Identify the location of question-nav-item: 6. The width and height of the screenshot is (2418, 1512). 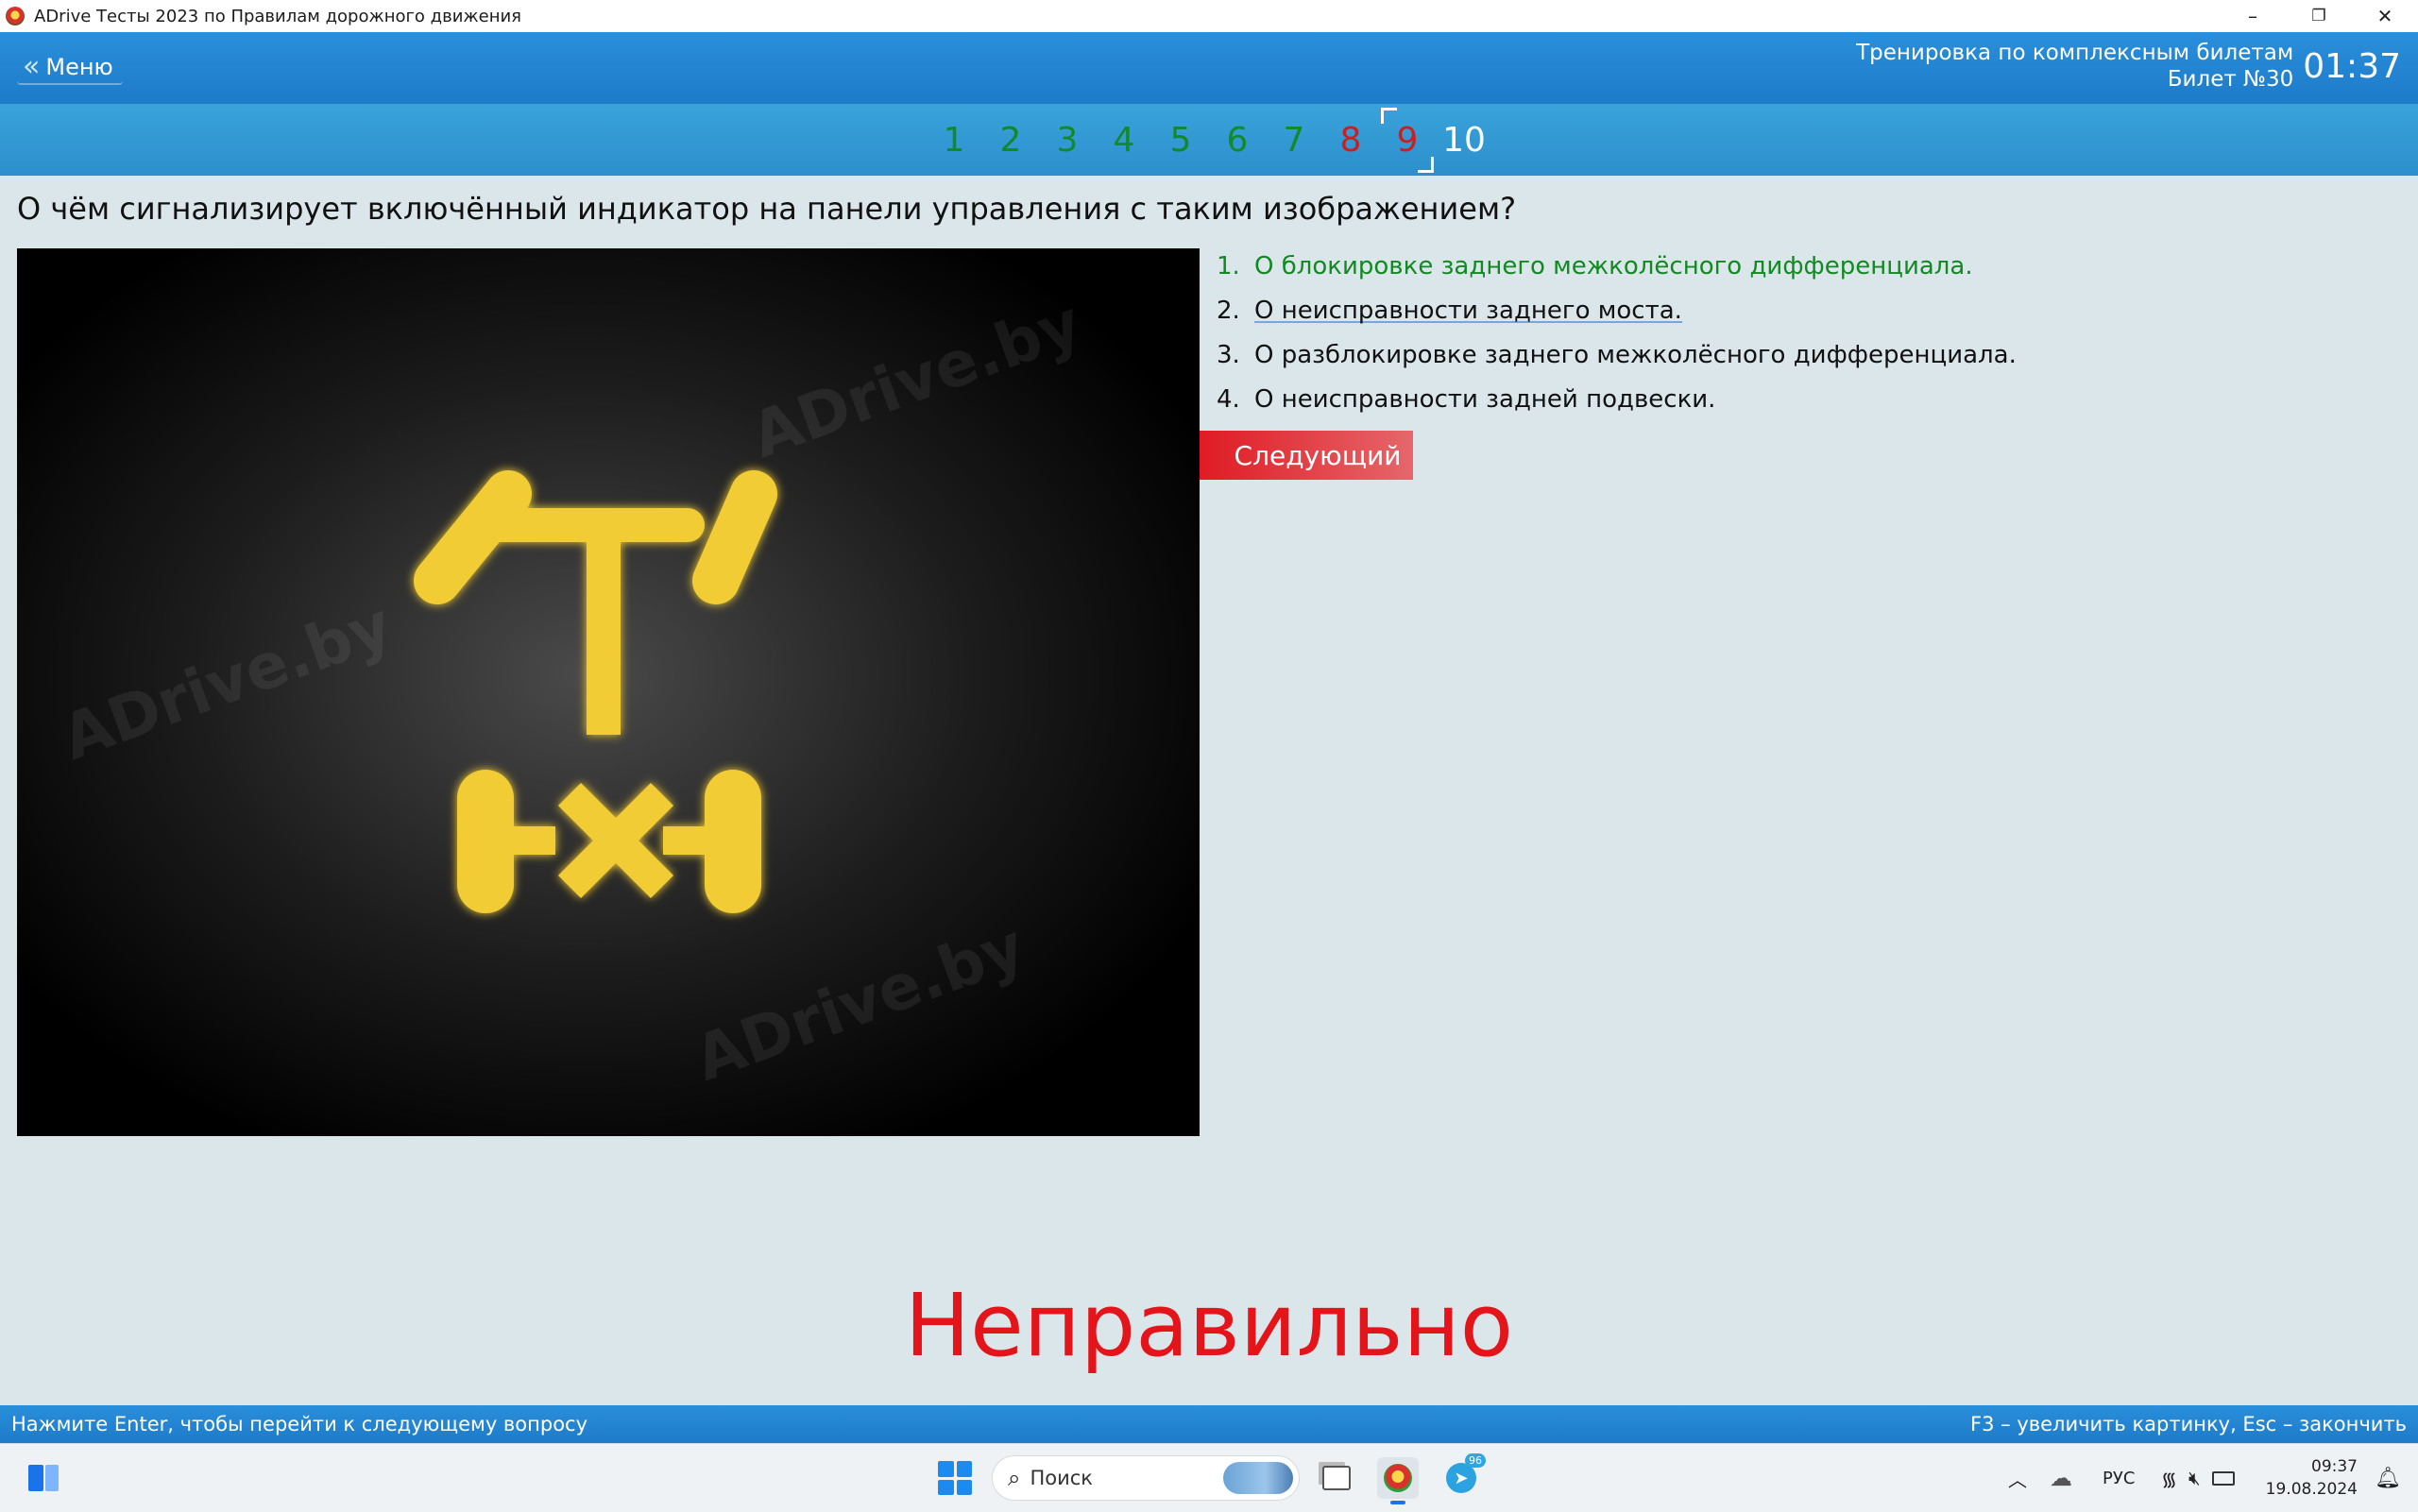
(1237, 140).